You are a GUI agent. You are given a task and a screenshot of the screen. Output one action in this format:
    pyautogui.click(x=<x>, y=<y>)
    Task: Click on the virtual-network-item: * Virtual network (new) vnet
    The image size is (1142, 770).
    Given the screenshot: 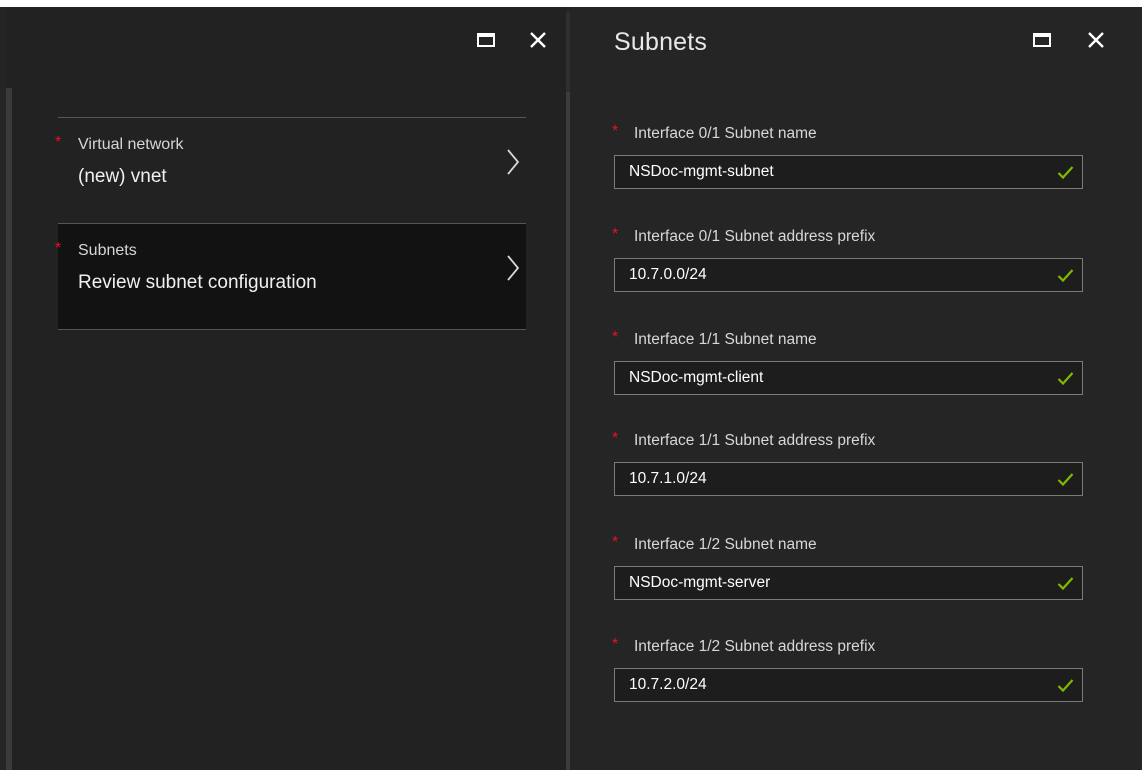 What is the action you would take?
    pyautogui.click(x=290, y=171)
    